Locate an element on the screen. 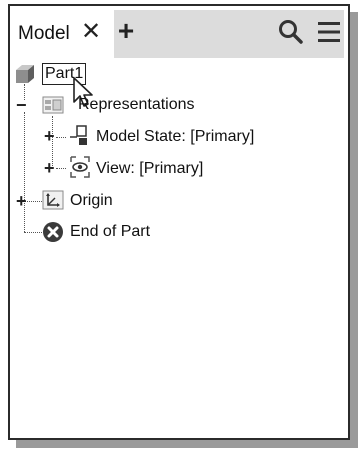 The width and height of the screenshot is (362, 452). tree-node-label: Representations is located at coordinates (136, 104).